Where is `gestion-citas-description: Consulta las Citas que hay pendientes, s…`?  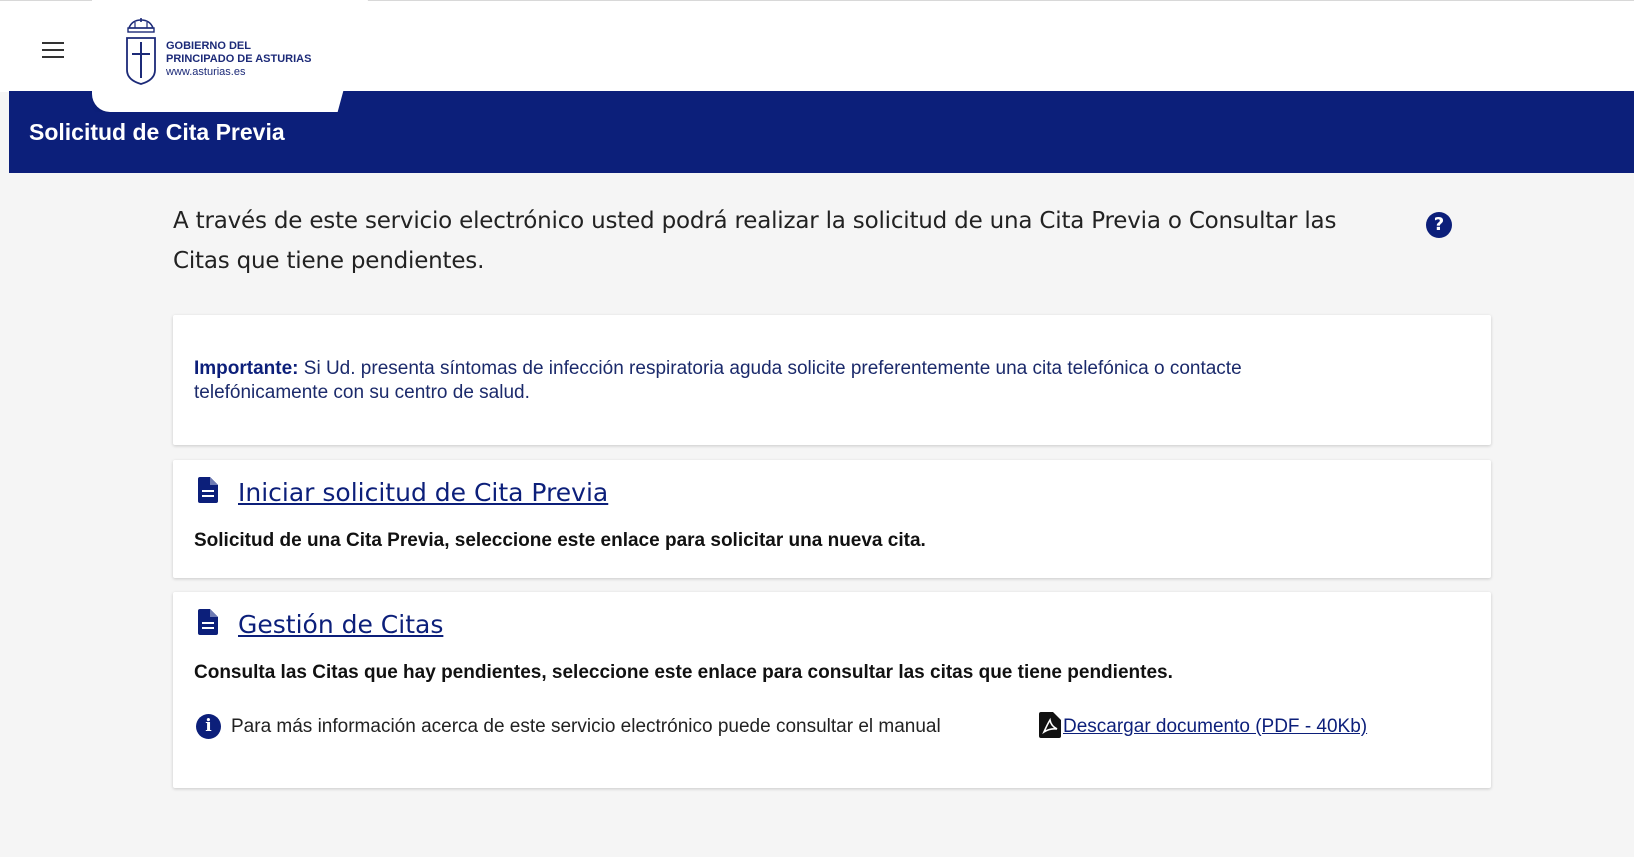 gestion-citas-description: Consulta las Citas que hay pendientes, s… is located at coordinates (683, 672).